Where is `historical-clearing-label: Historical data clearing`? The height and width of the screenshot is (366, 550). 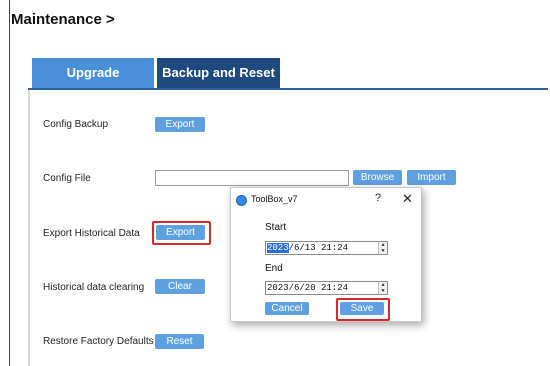 historical-clearing-label: Historical data clearing is located at coordinates (94, 287).